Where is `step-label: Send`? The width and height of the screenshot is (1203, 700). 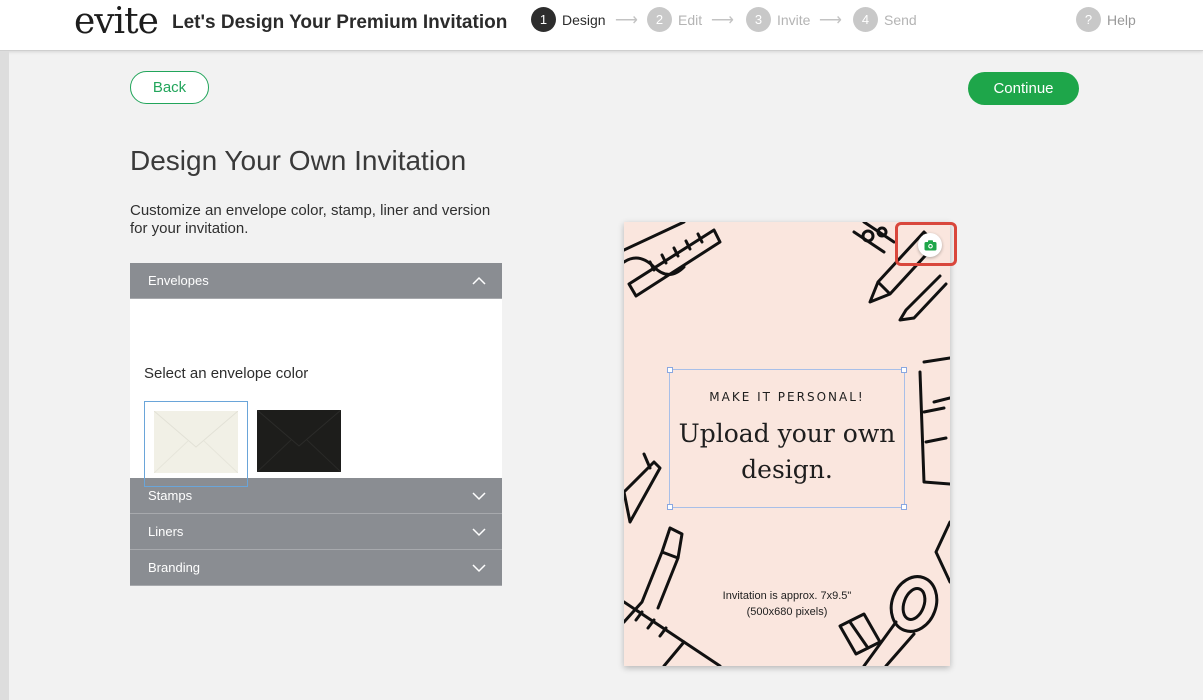 step-label: Send is located at coordinates (900, 19).